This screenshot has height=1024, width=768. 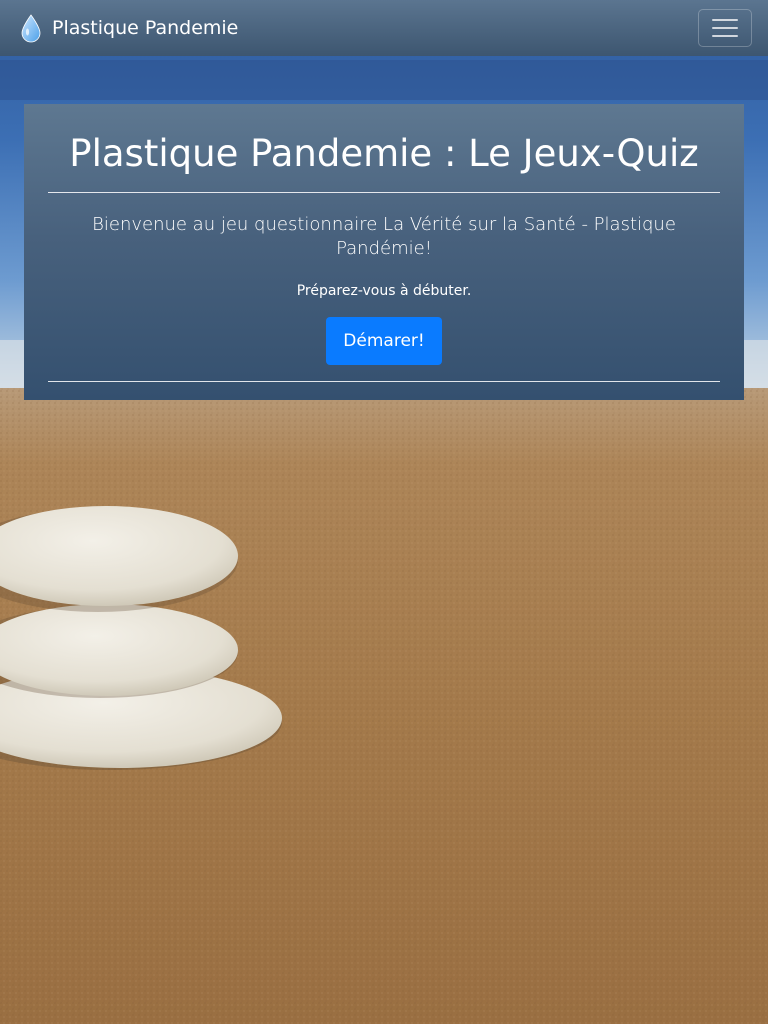 I want to click on divider-bottom, so click(x=384, y=381).